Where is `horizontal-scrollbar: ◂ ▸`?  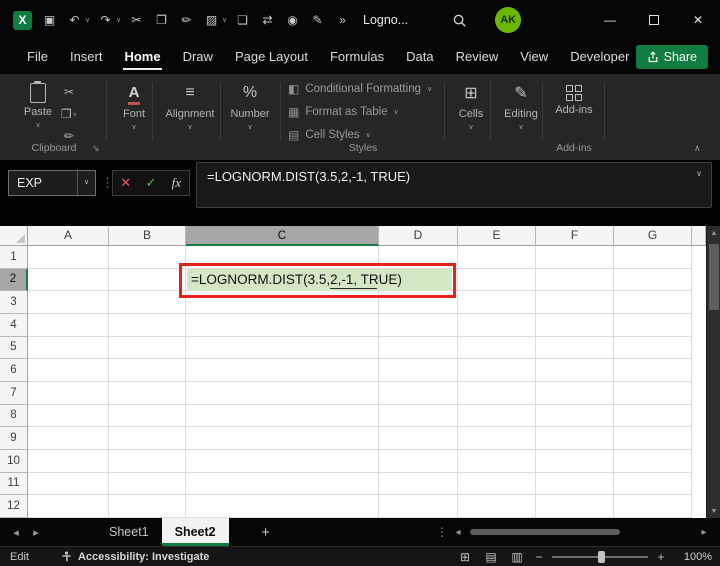
horizontal-scrollbar: ◂ ▸ is located at coordinates (581, 532).